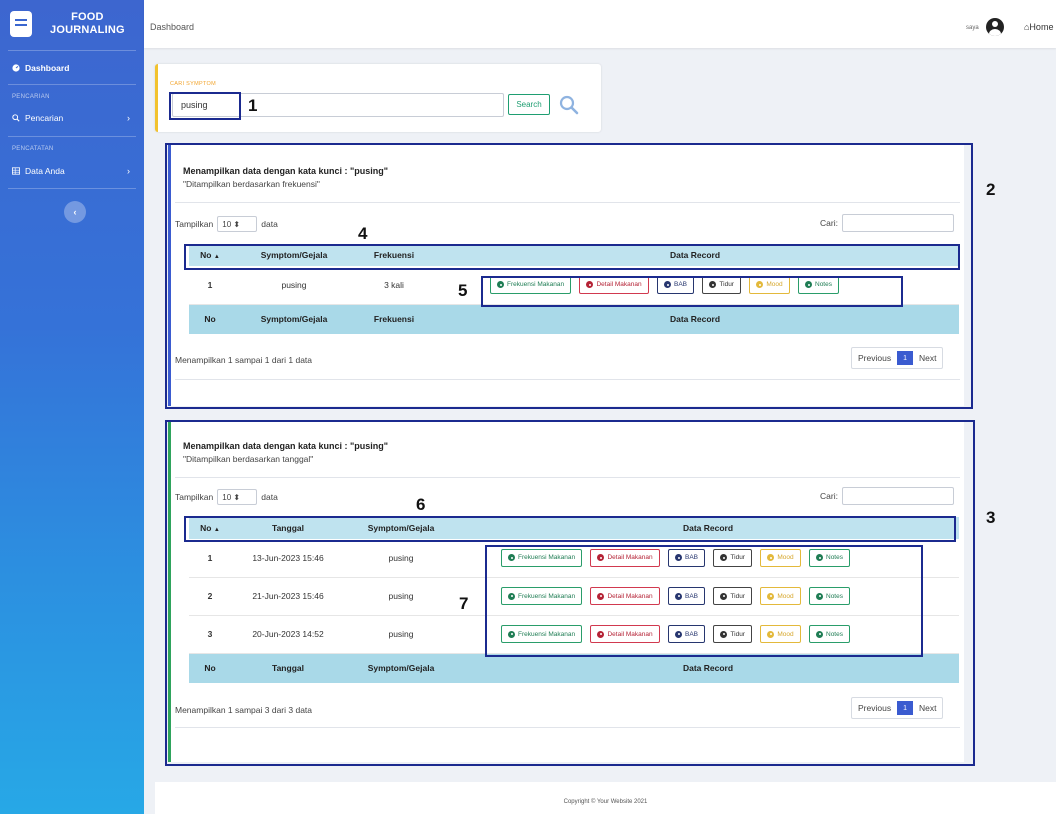 The height and width of the screenshot is (814, 1056). I want to click on sidebar-item-label: Pencarian, so click(44, 118).